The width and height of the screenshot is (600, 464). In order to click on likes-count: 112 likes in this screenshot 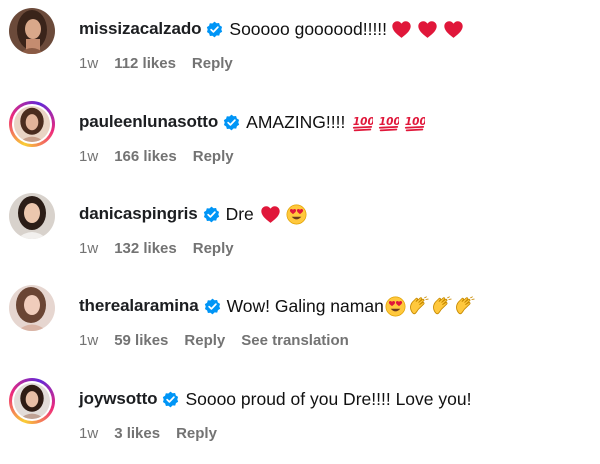, I will do `click(145, 64)`.